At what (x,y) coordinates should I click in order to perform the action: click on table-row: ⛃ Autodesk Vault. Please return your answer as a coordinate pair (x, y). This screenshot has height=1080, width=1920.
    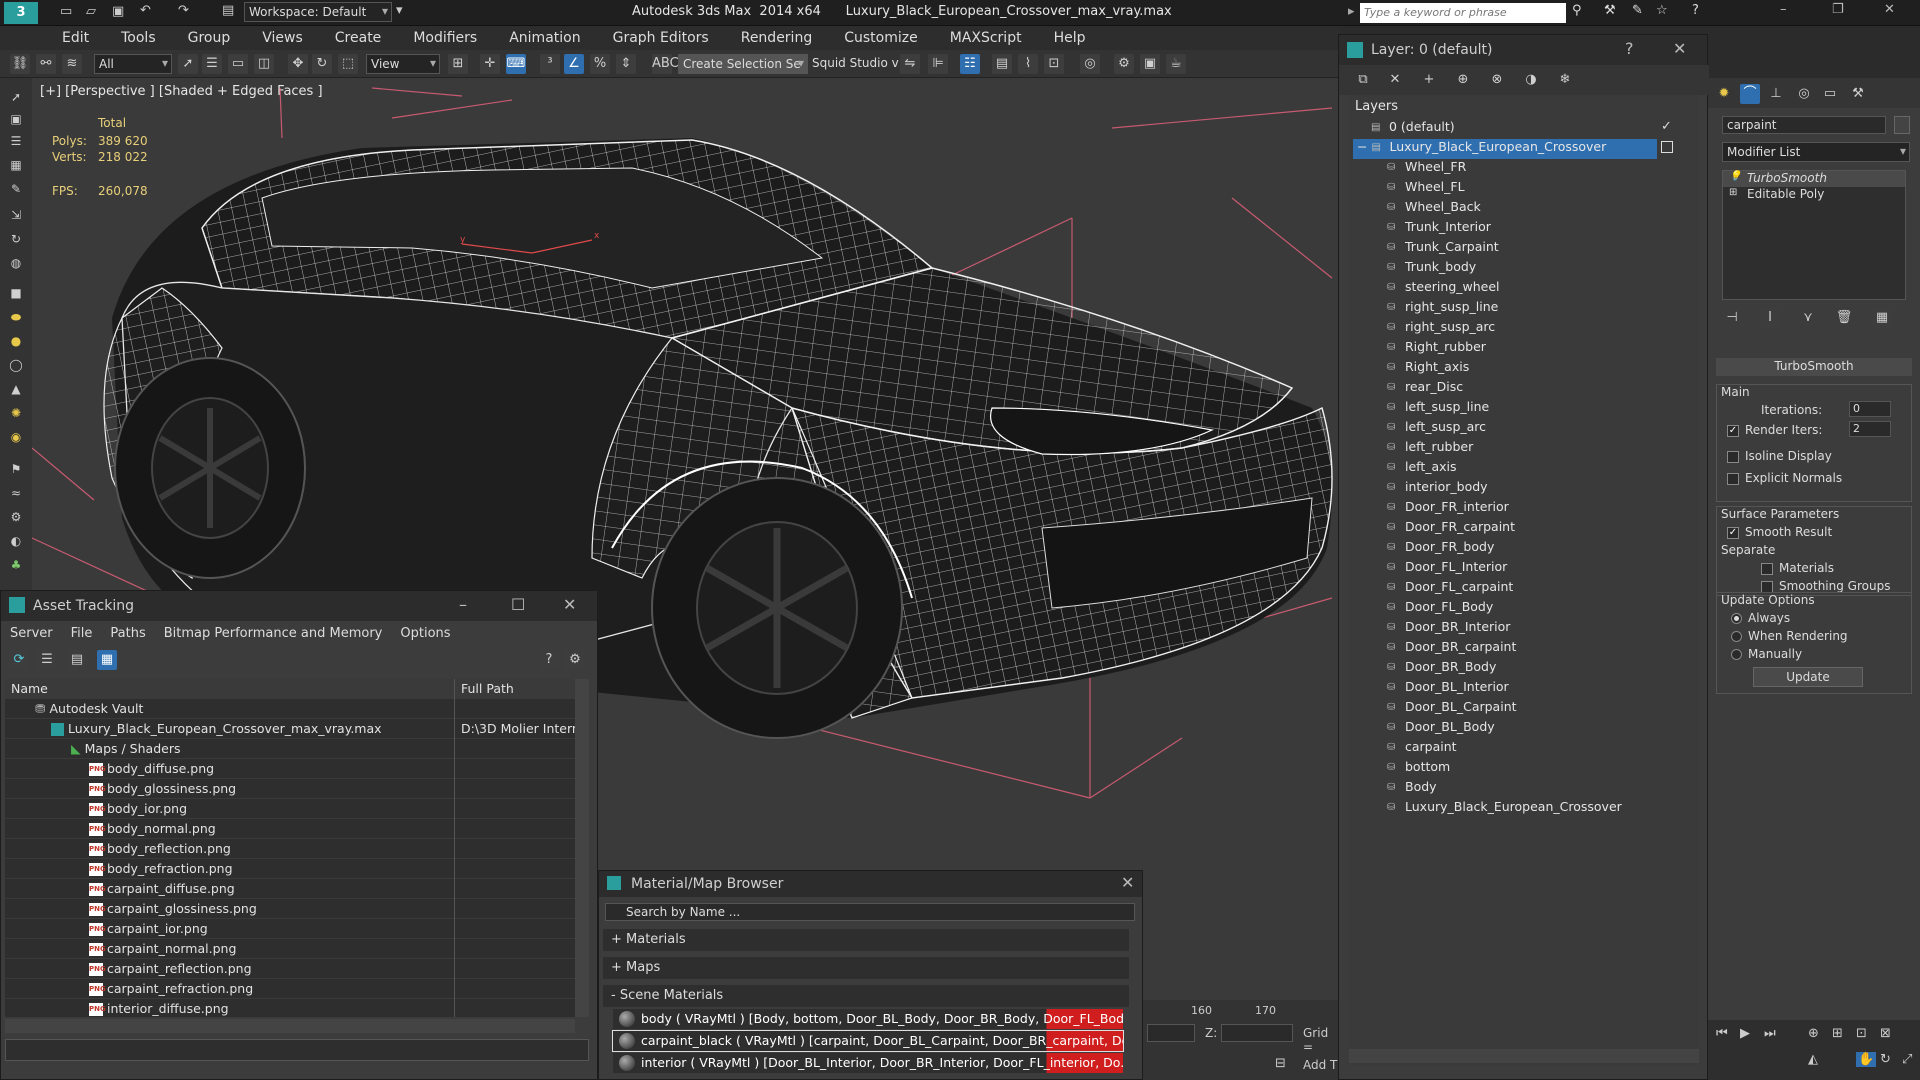
    Looking at the image, I should click on (292, 709).